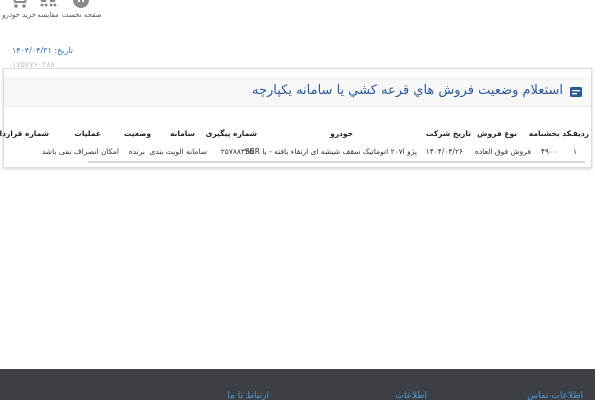 This screenshot has height=400, width=595. I want to click on nav-compare: مقایسه, so click(48, 9).